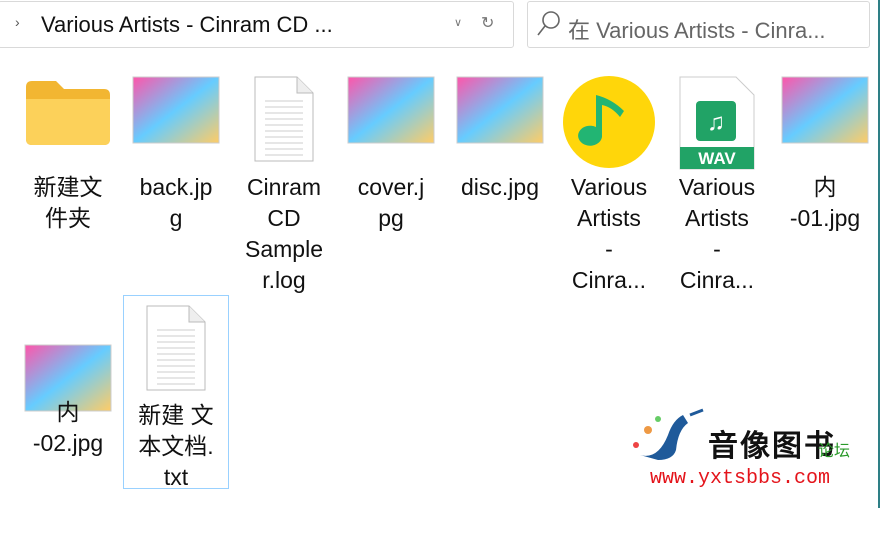  I want to click on file-item: Cinram CD Sample r.log, so click(284, 184).